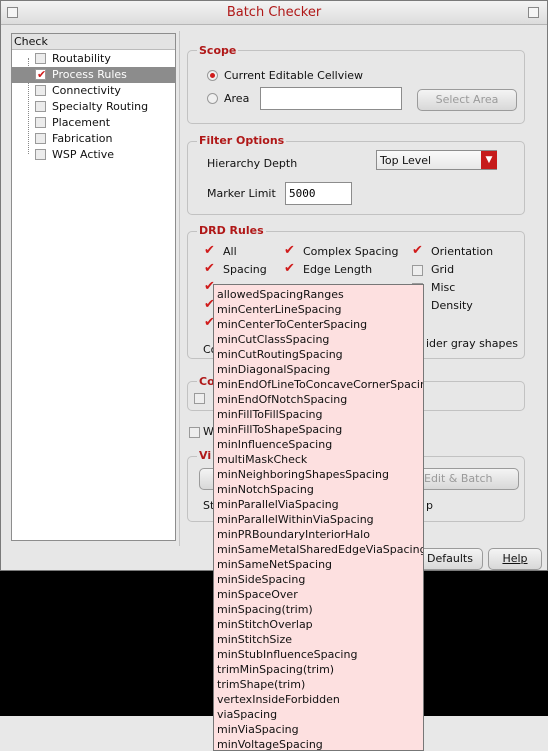 The width and height of the screenshot is (548, 751). I want to click on orientation-label: Orientation, so click(462, 251).